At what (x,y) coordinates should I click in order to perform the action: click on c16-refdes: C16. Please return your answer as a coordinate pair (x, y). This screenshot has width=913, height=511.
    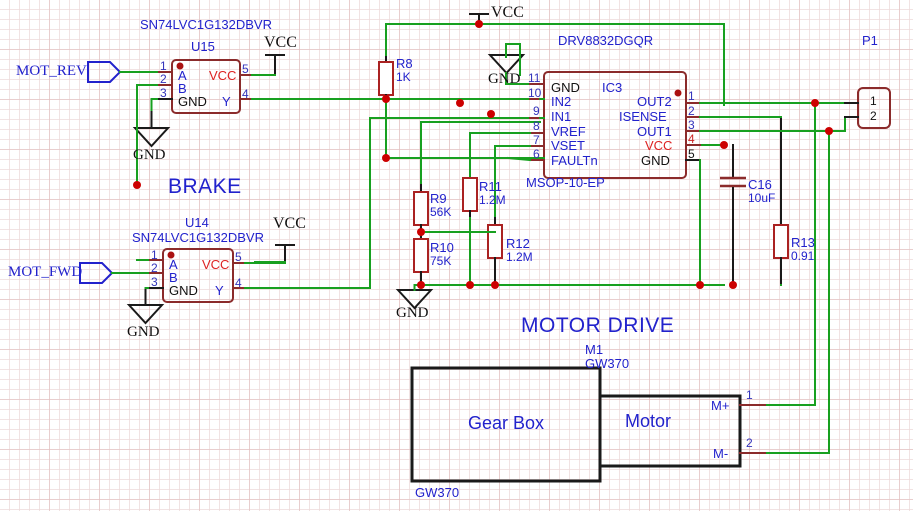
    Looking at the image, I should click on (760, 184).